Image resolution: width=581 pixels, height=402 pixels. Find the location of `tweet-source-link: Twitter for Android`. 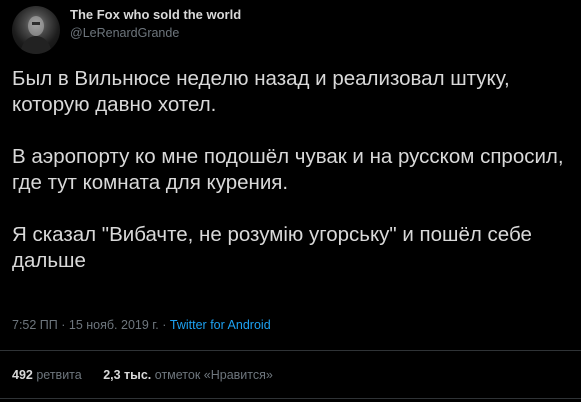

tweet-source-link: Twitter for Android is located at coordinates (220, 325).